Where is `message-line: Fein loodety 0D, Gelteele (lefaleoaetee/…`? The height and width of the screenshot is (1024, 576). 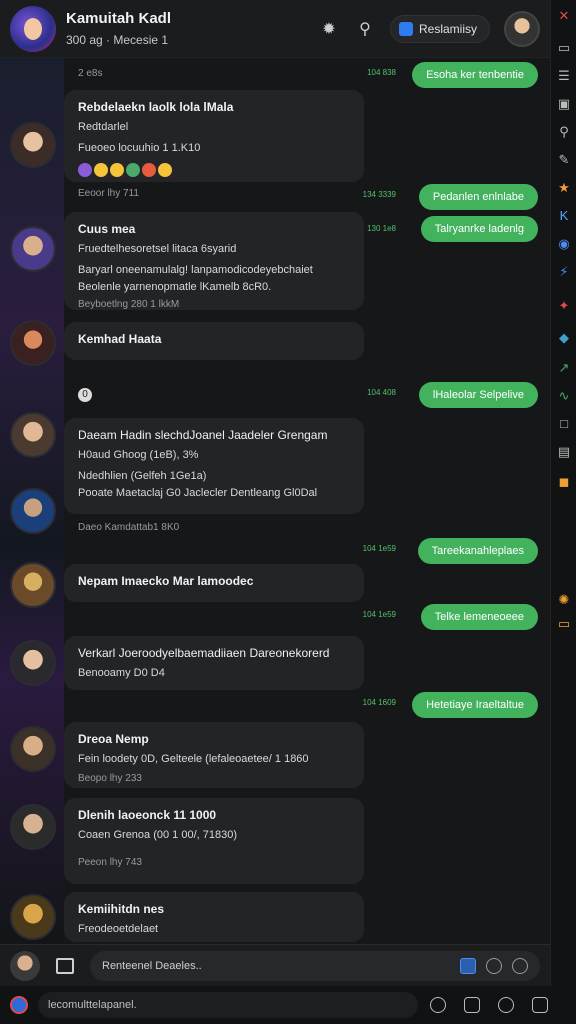 message-line: Fein loodety 0D, Gelteele (lefaleoaetee/… is located at coordinates (193, 759).